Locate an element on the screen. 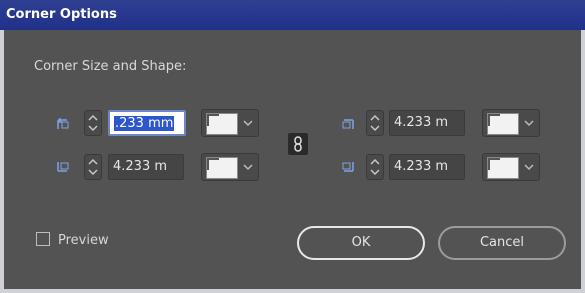  top-left-shape-select is located at coordinates (230, 123).